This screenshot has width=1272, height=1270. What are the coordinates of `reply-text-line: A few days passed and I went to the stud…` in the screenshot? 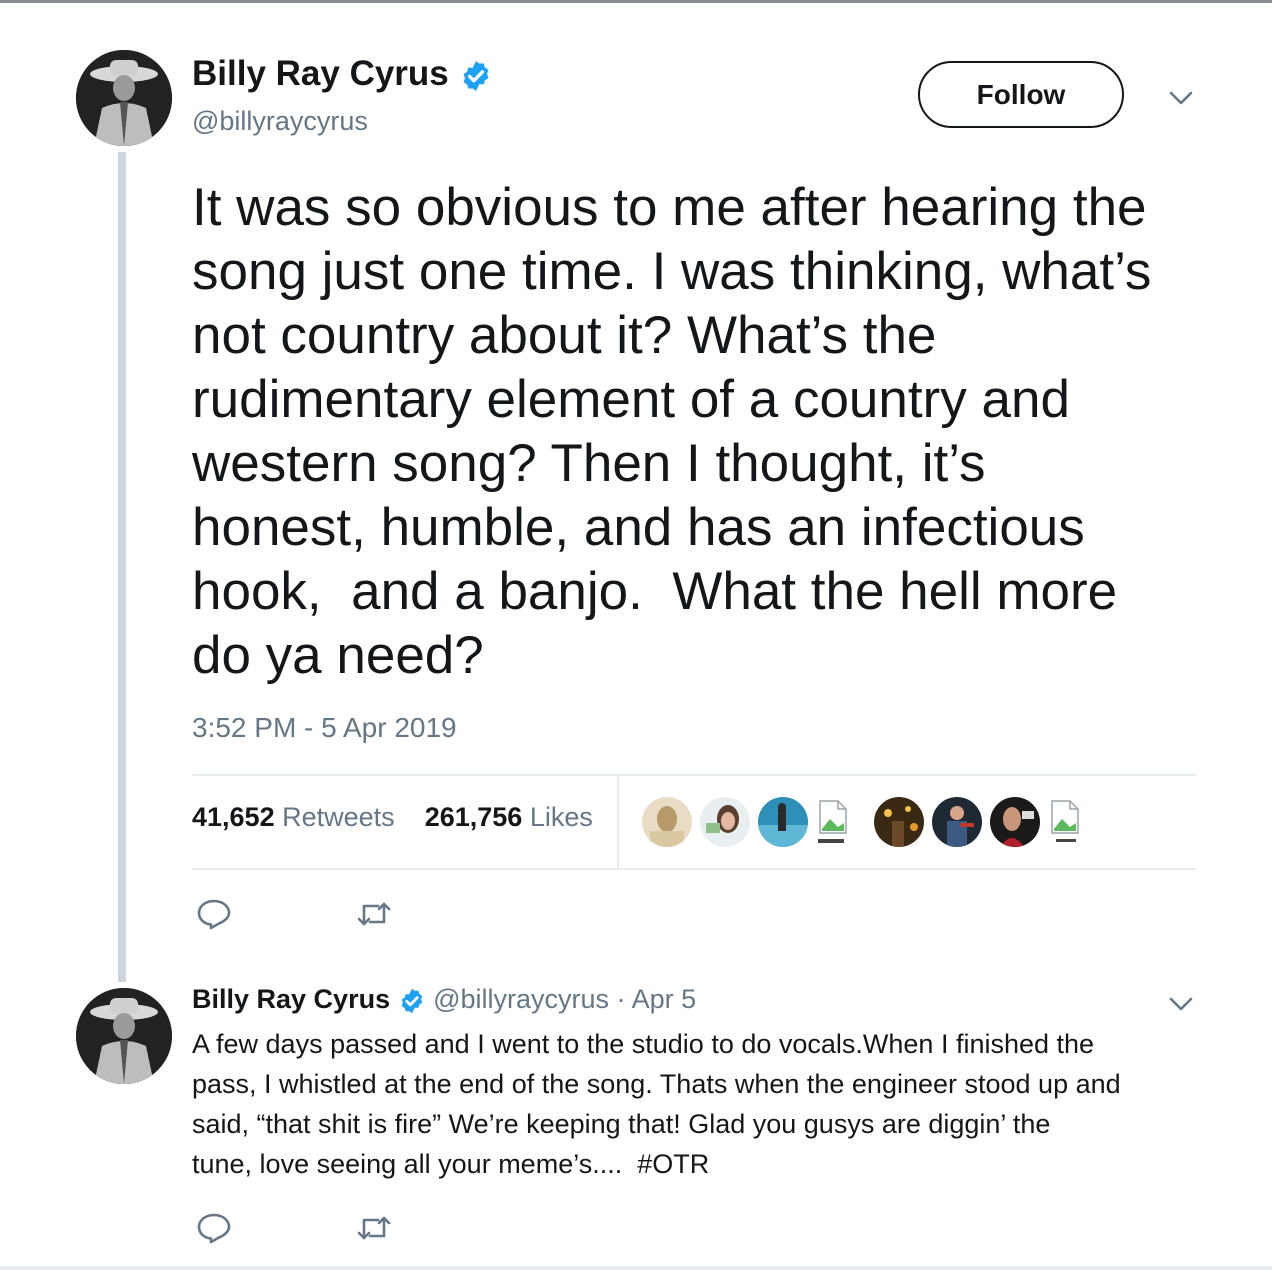 It's located at (643, 1044).